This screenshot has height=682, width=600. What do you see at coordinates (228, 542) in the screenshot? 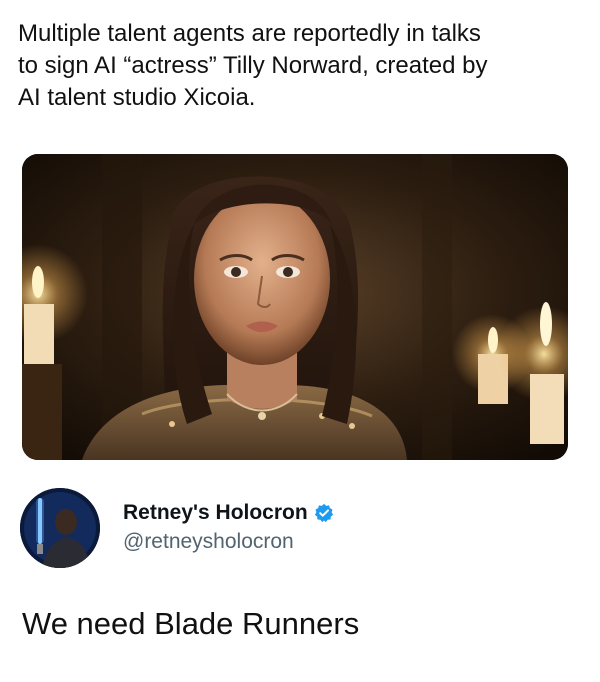
I see `author-handle: @retneysholocron` at bounding box center [228, 542].